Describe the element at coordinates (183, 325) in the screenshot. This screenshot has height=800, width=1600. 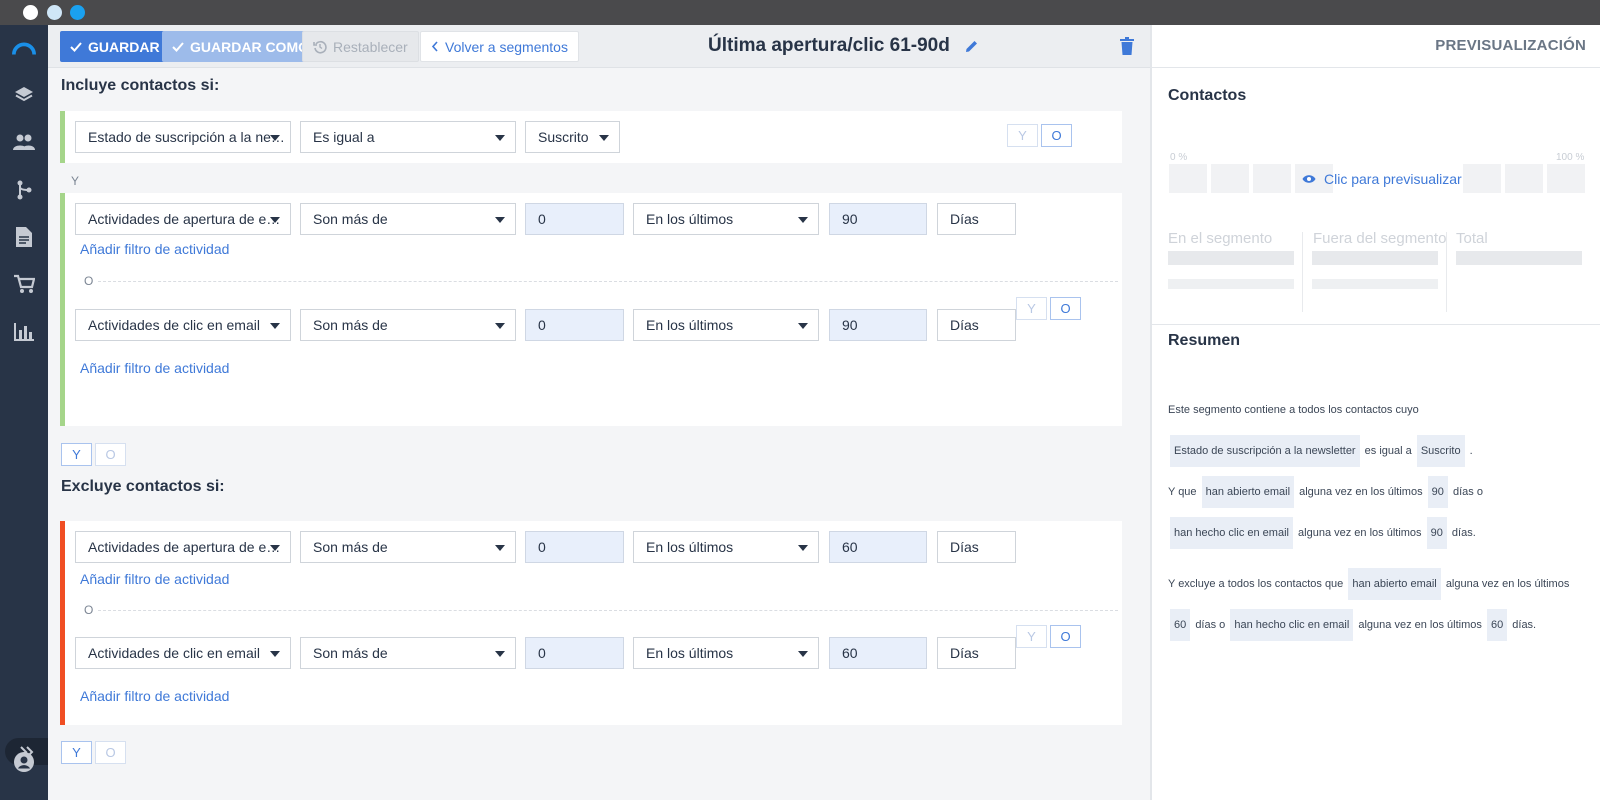
I see `click-activity-field-select: Actividades de clic en email` at that location.